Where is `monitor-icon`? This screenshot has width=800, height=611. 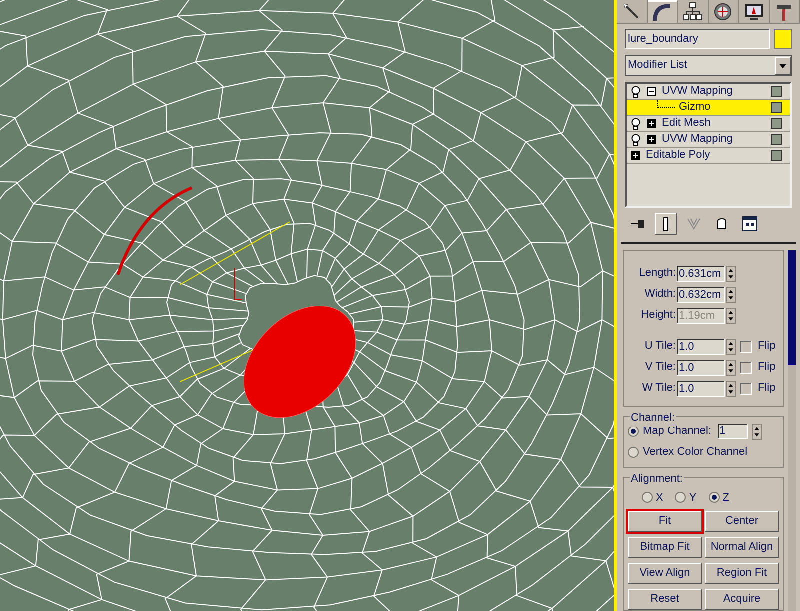 monitor-icon is located at coordinates (754, 12).